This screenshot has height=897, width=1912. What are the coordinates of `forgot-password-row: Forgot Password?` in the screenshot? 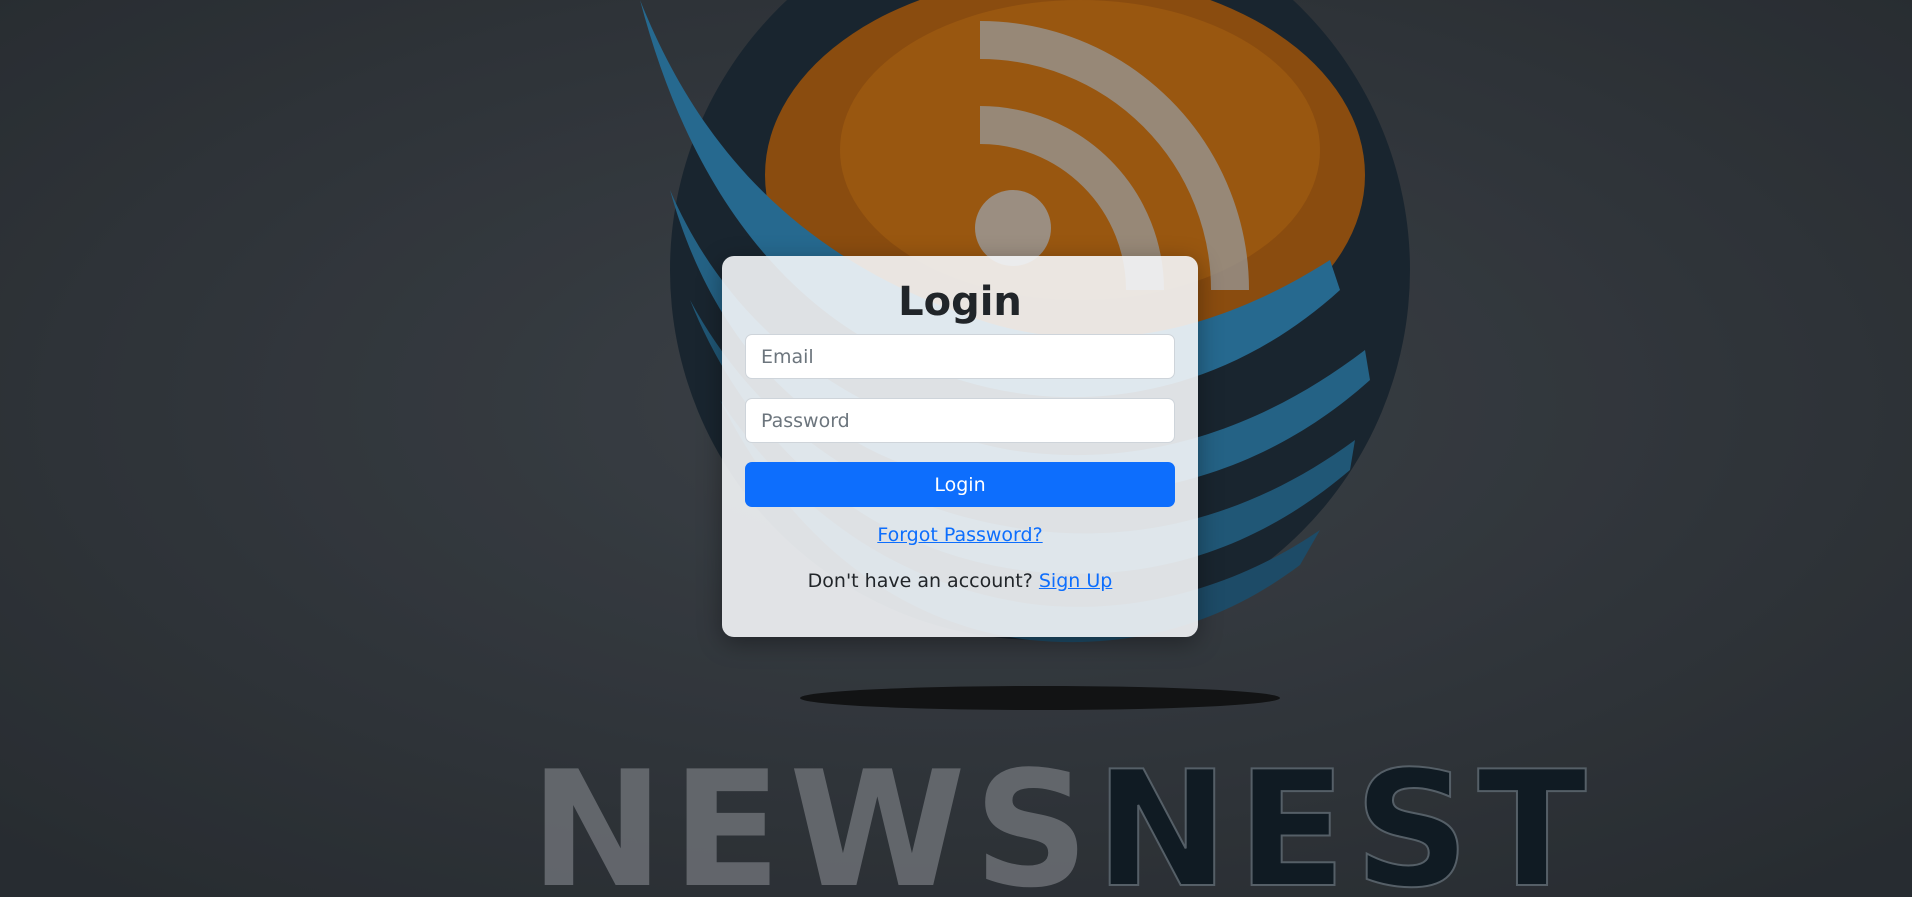 It's located at (960, 537).